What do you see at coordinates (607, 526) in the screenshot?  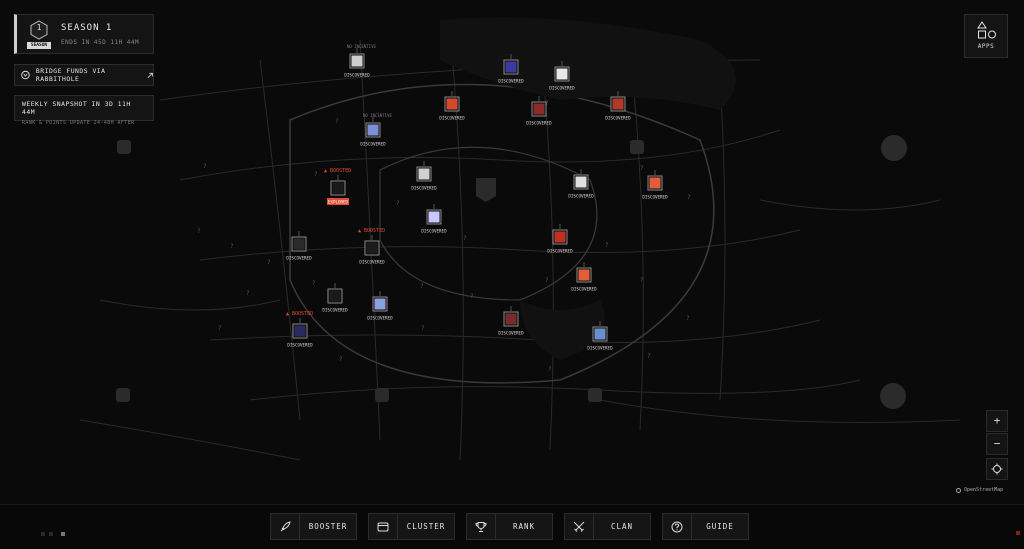 I see `clan-button: CLAN` at bounding box center [607, 526].